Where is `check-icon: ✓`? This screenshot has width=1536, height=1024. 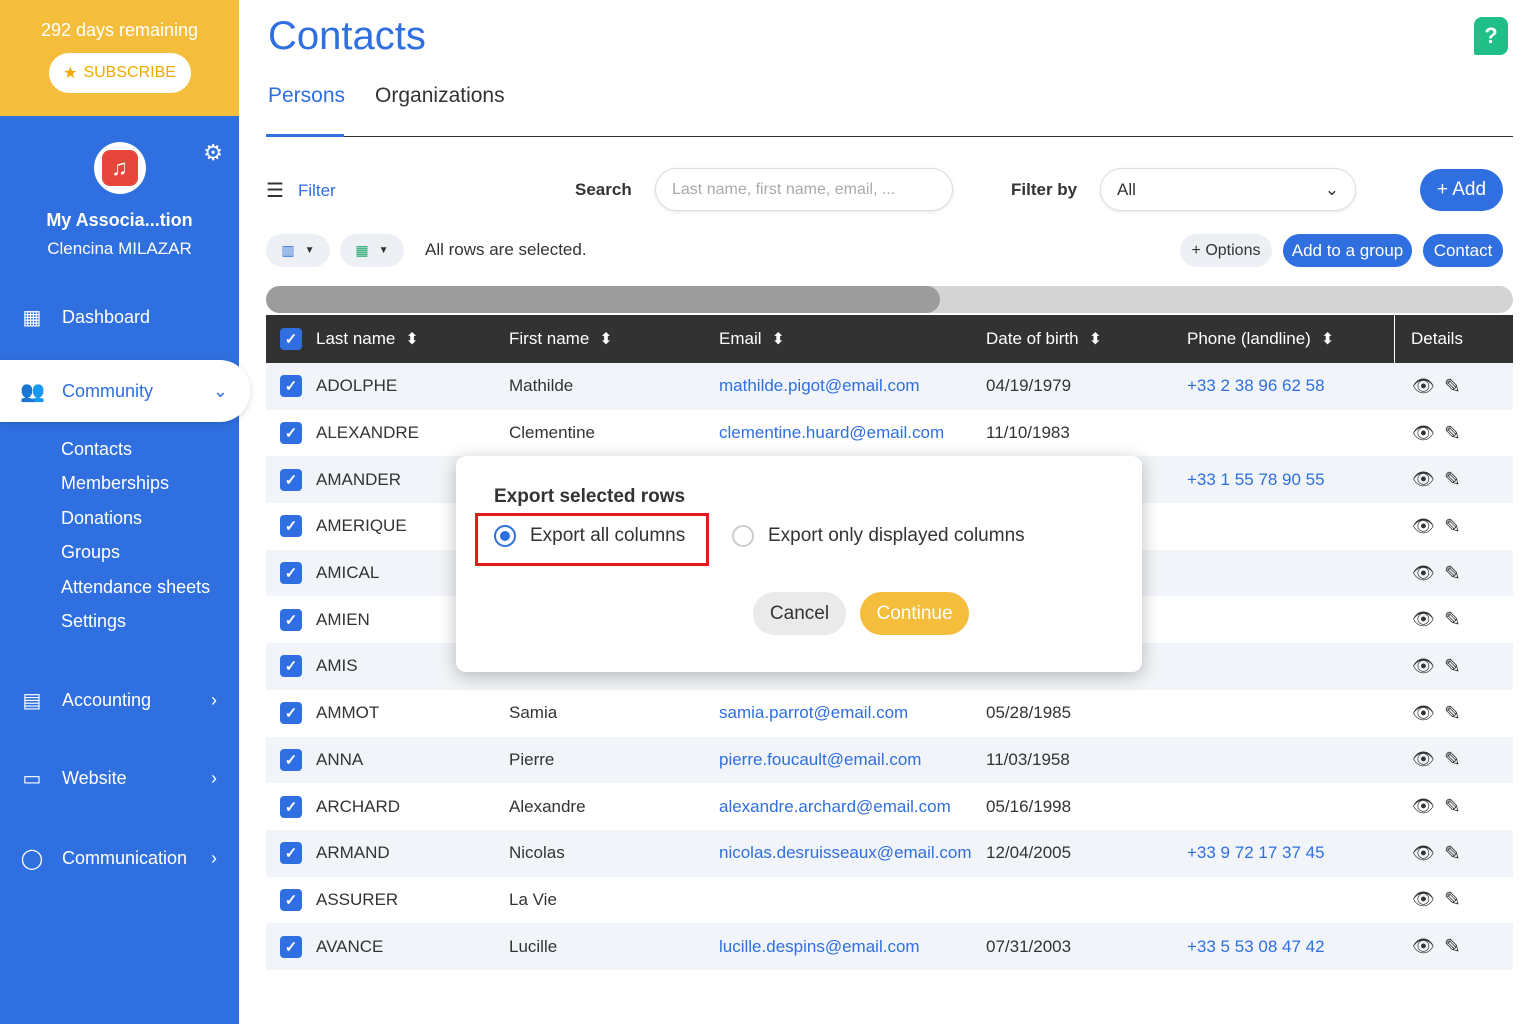
check-icon: ✓ is located at coordinates (291, 386).